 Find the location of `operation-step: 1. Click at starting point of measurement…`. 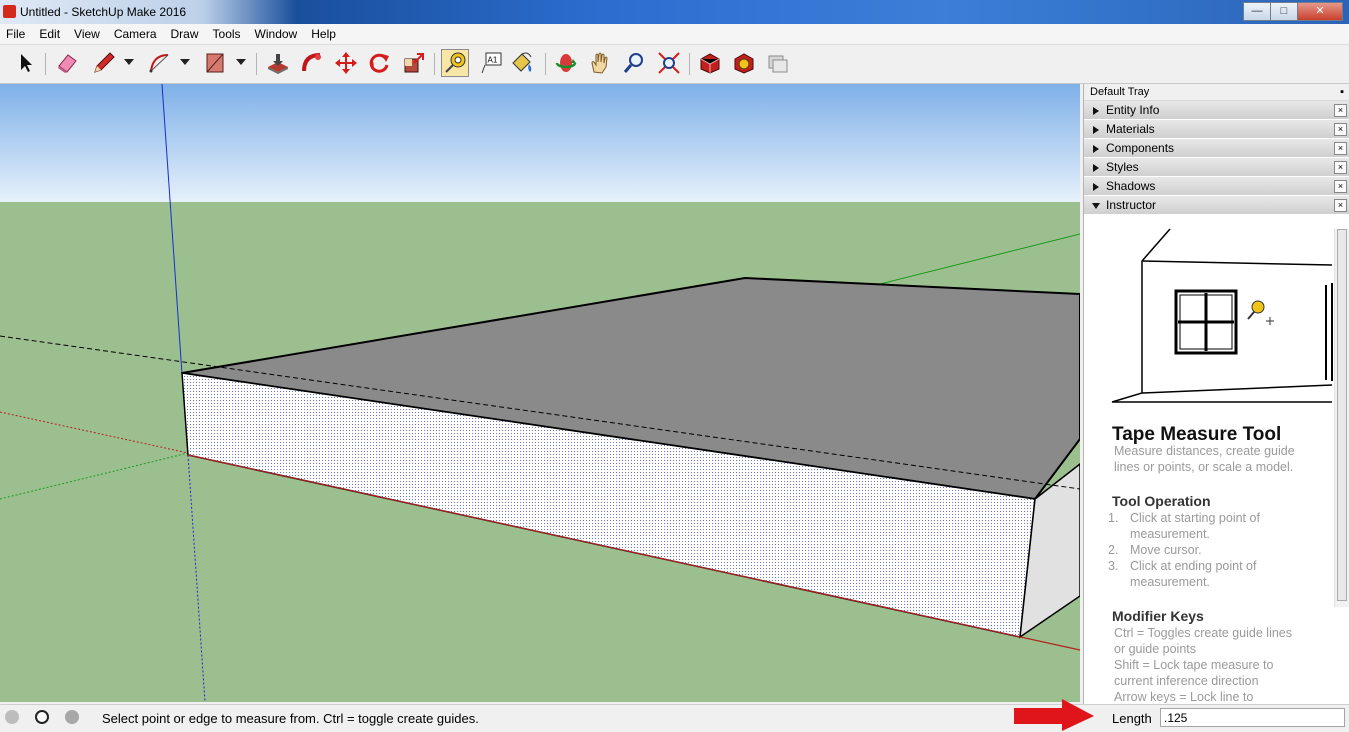

operation-step: 1. Click at starting point of measurement… is located at coordinates (1184, 526).